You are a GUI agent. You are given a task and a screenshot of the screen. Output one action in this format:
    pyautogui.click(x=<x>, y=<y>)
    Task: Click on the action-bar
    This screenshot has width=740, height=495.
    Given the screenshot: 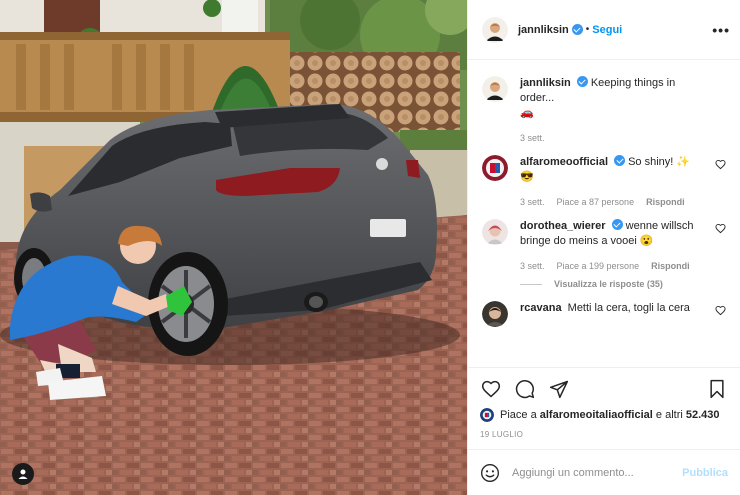 What is the action you would take?
    pyautogui.click(x=604, y=389)
    